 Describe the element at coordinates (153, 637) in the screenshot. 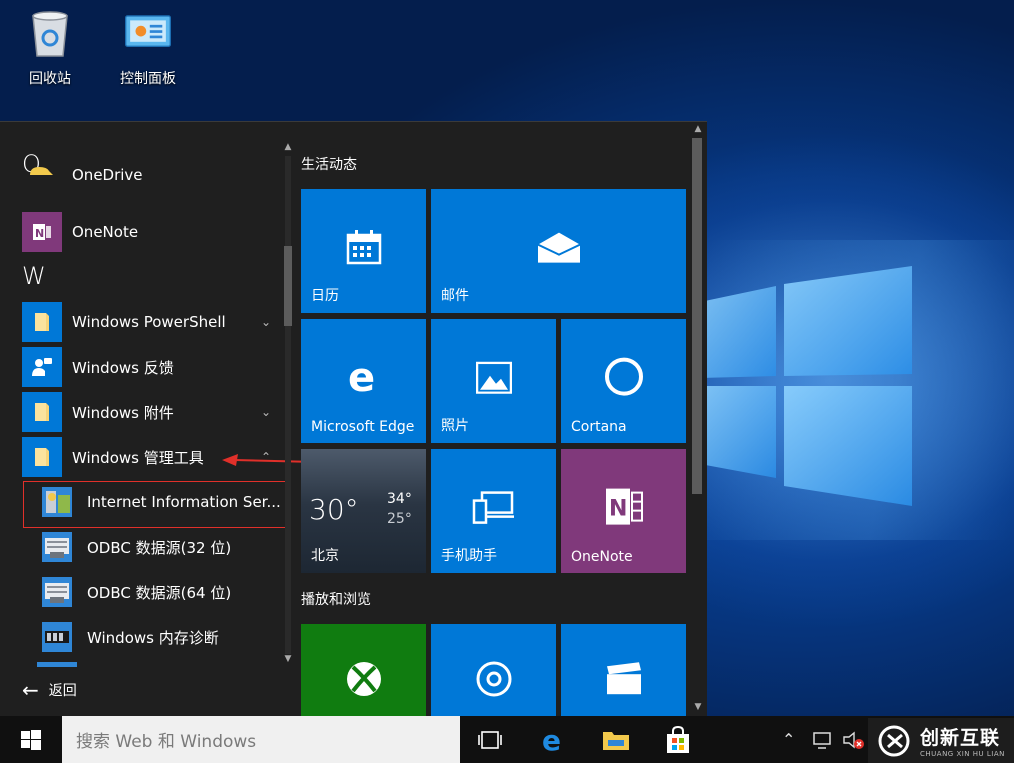

I see `app-label: Windows 内存诊断` at that location.